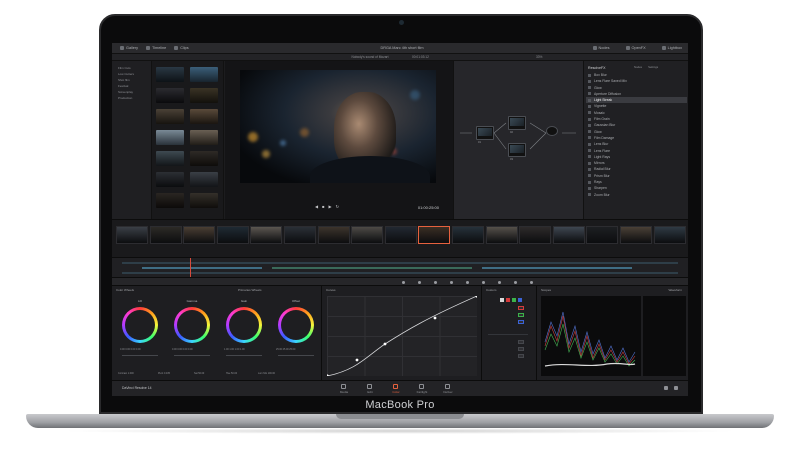 The image size is (800, 450). What do you see at coordinates (422, 392) in the screenshot?
I see `tab-fairlight: Fairlight` at bounding box center [422, 392].